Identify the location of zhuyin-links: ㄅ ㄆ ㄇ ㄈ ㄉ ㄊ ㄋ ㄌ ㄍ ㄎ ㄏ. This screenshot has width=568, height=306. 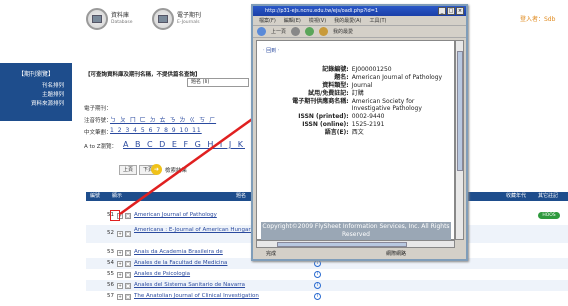
(180, 119).